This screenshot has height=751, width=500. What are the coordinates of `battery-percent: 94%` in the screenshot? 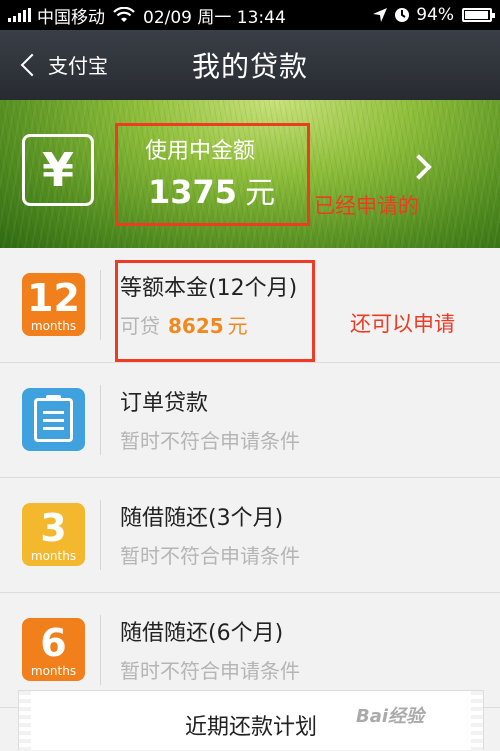 It's located at (435, 15).